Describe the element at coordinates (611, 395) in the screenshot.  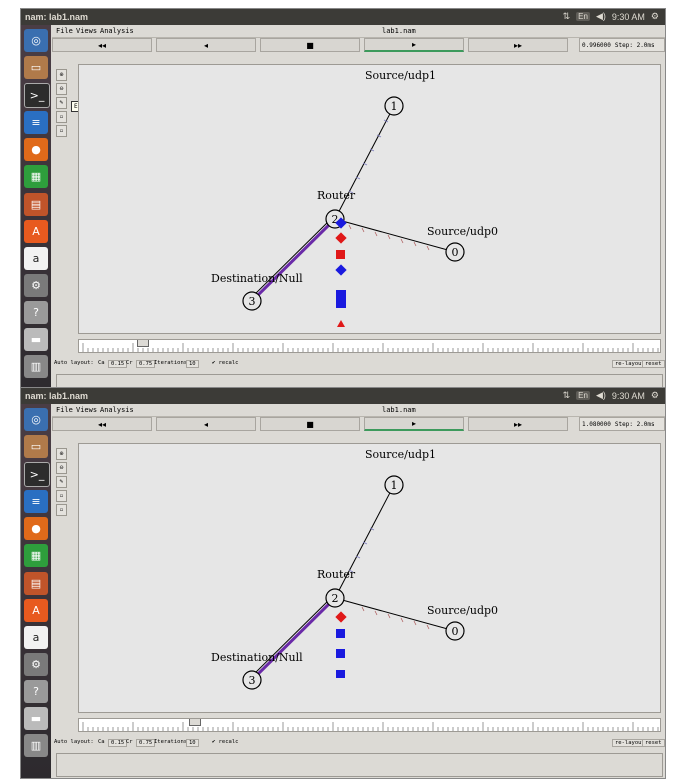
I see `system-tray: ⇅ En ◀) 9:30 AM ⚙` at that location.